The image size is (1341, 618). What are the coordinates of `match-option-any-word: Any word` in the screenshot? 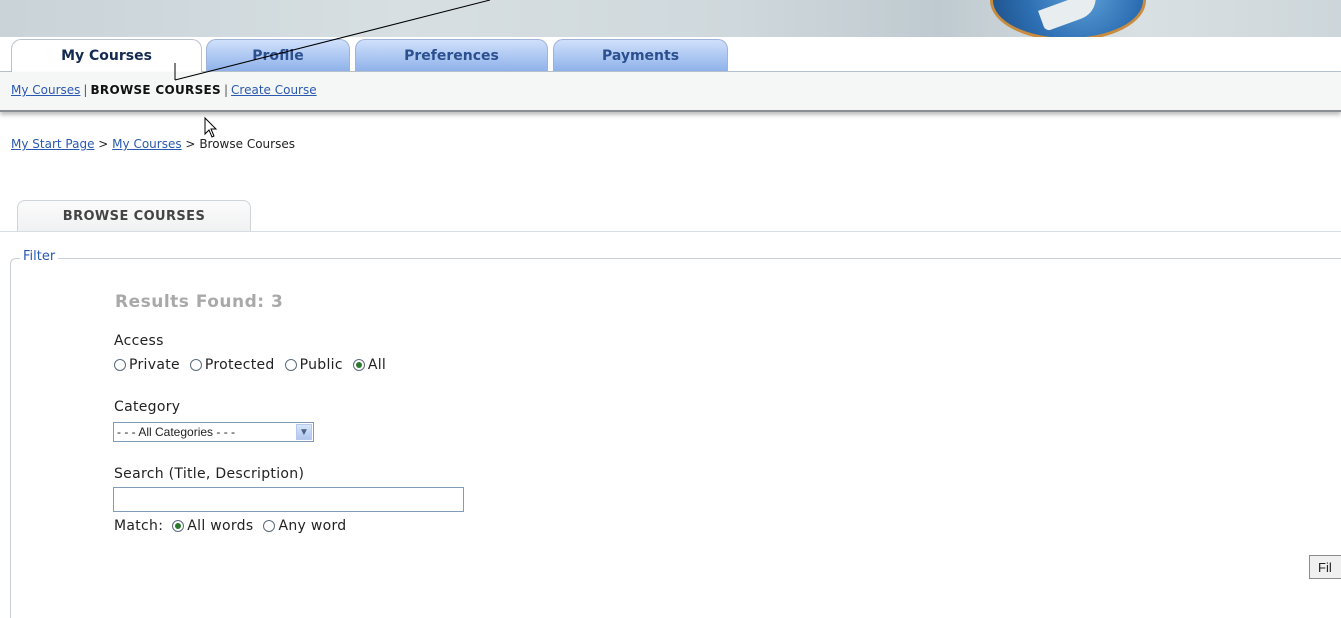 It's located at (304, 526).